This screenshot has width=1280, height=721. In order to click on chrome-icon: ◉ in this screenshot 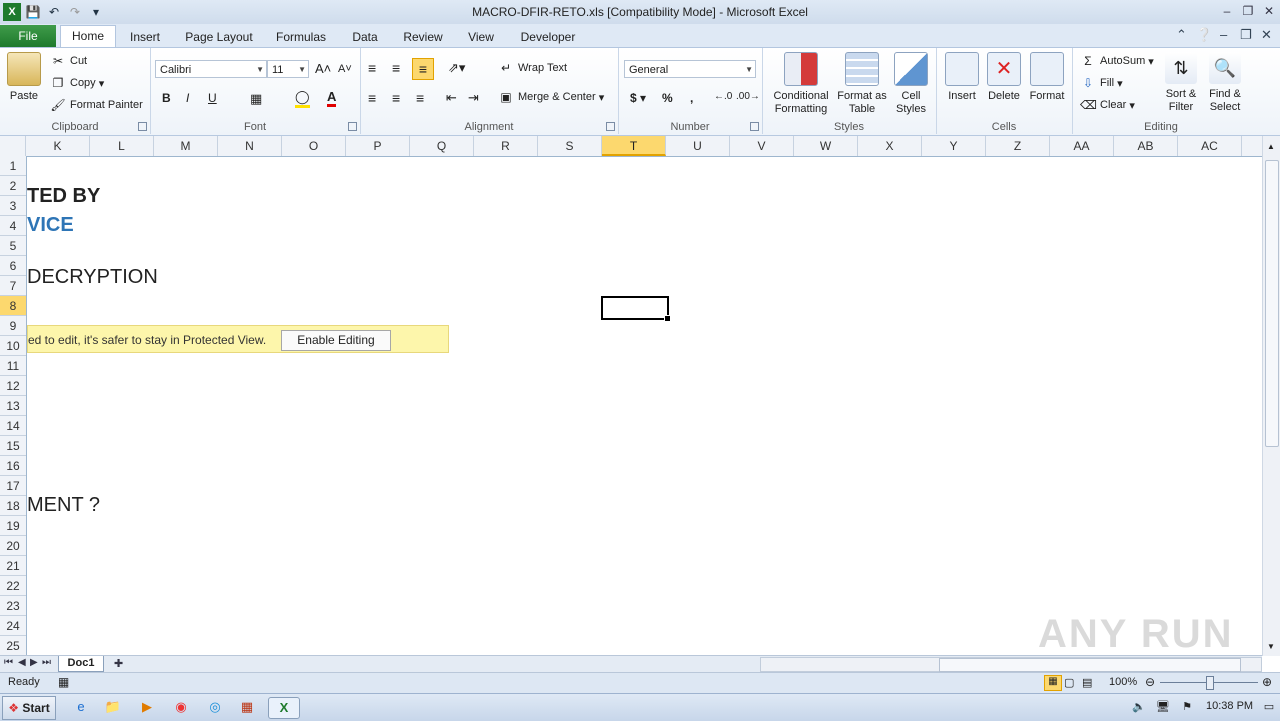, I will do `click(181, 707)`.